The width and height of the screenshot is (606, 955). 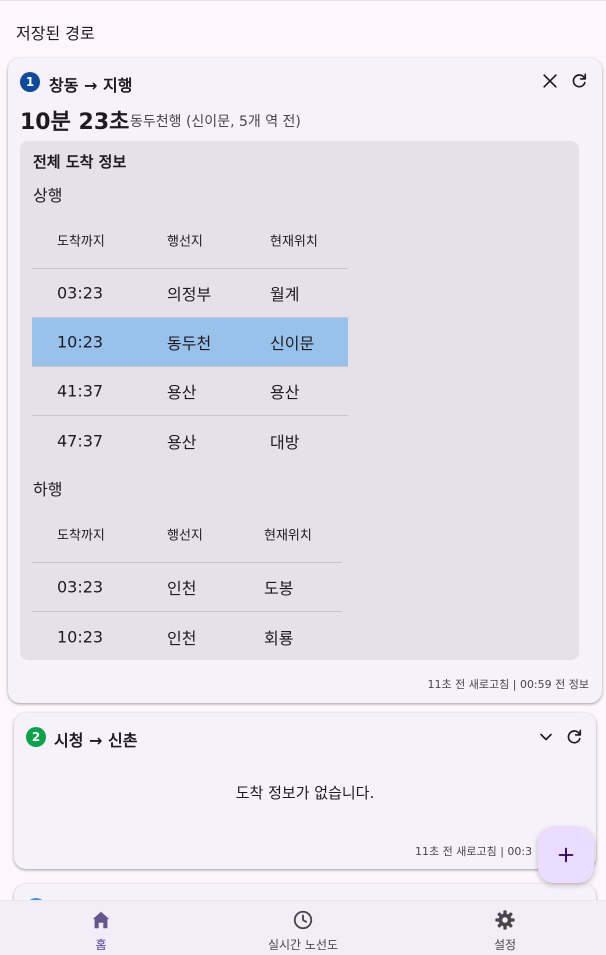 I want to click on destination-cell: 동두천, so click(x=189, y=343).